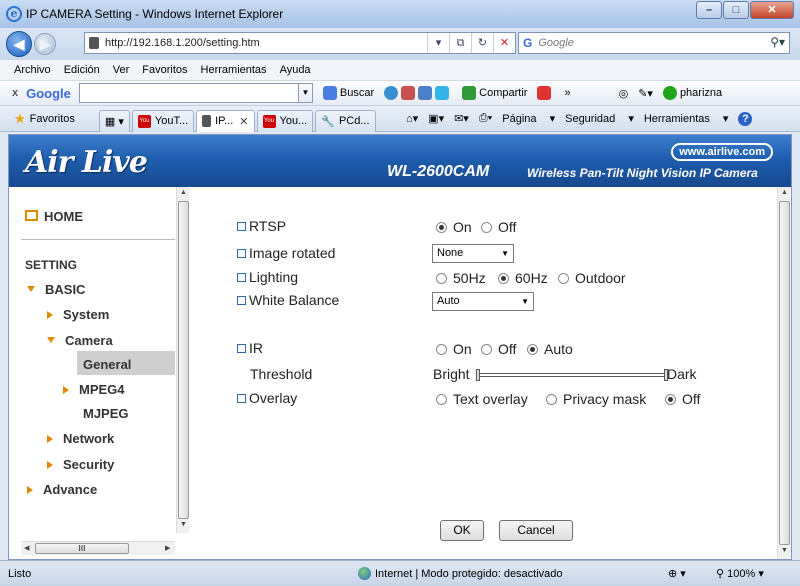 This screenshot has height=586, width=800. Describe the element at coordinates (408, 93) in the screenshot. I see `mail-icon` at that location.